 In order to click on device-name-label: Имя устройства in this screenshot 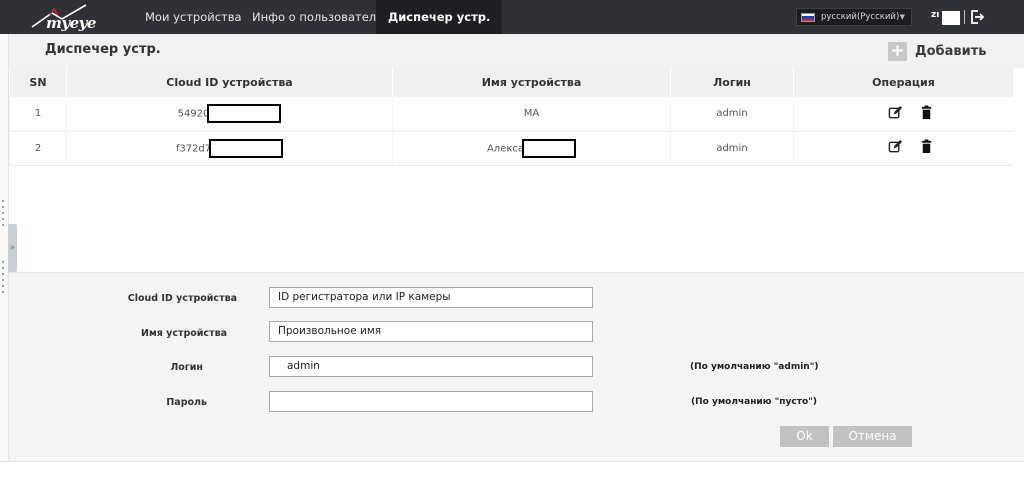, I will do `click(184, 333)`.